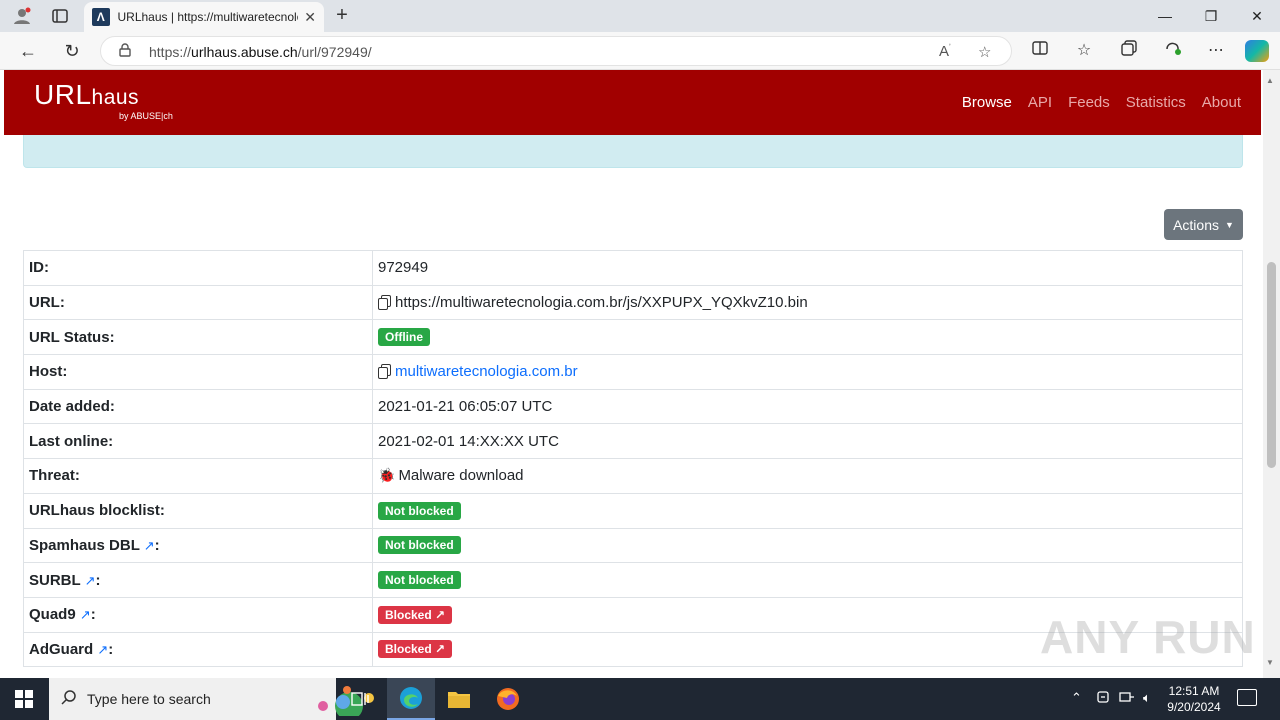  Describe the element at coordinates (1089, 102) in the screenshot. I see `nav-feeds: Feeds` at that location.